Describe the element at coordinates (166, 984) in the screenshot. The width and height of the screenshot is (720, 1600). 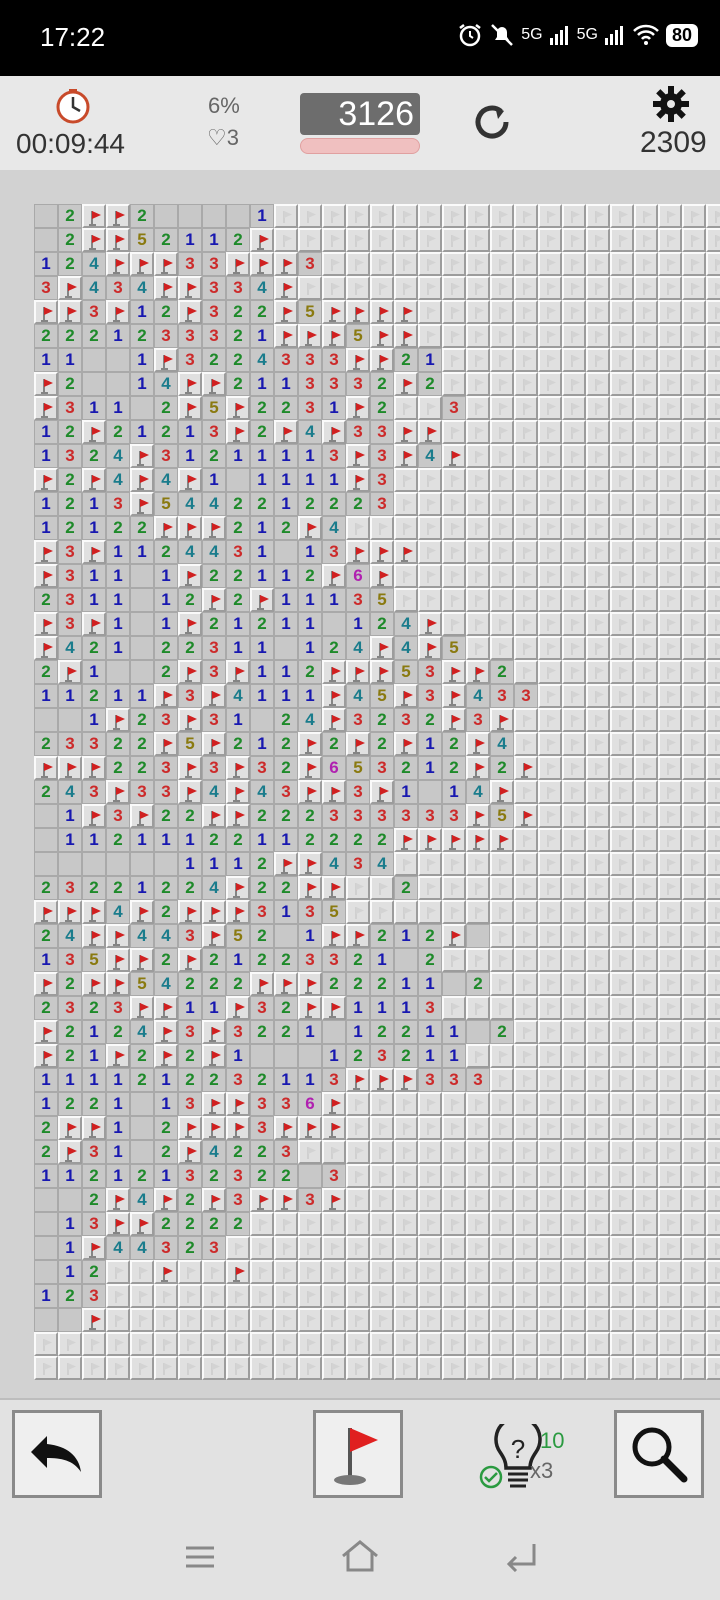
I see `cell-number: 4` at that location.